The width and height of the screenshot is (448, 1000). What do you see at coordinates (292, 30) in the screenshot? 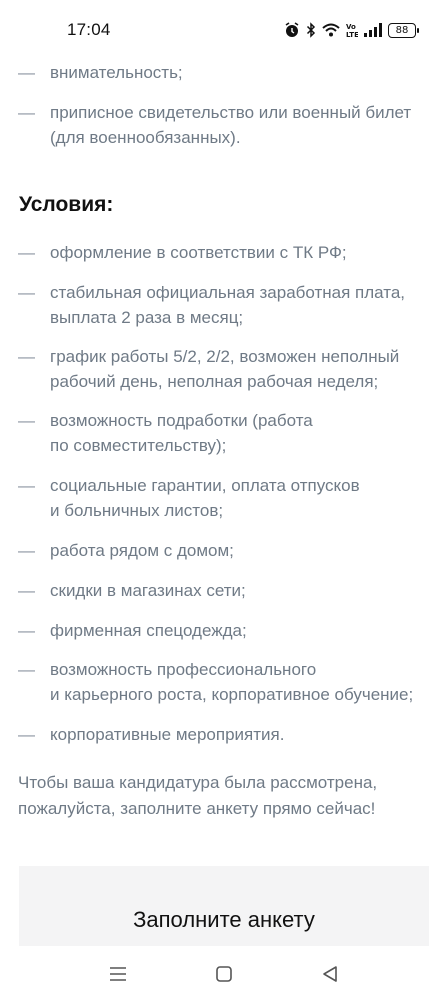
I see `alarm-icon` at bounding box center [292, 30].